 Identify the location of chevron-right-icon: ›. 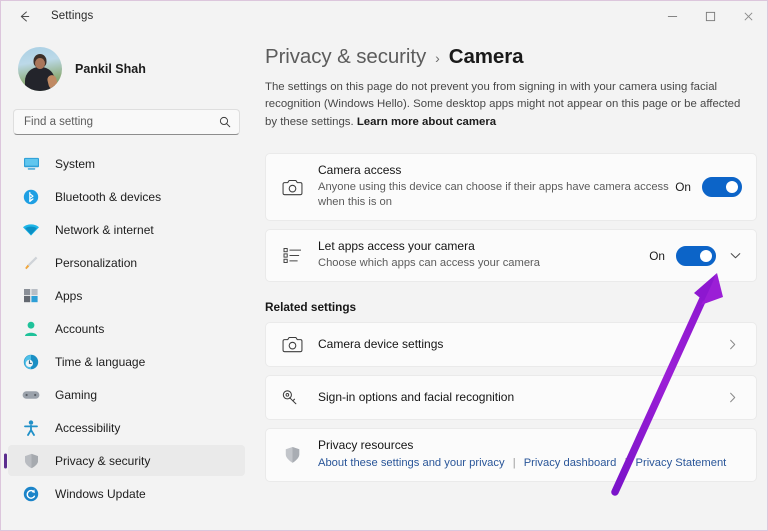
(437, 58).